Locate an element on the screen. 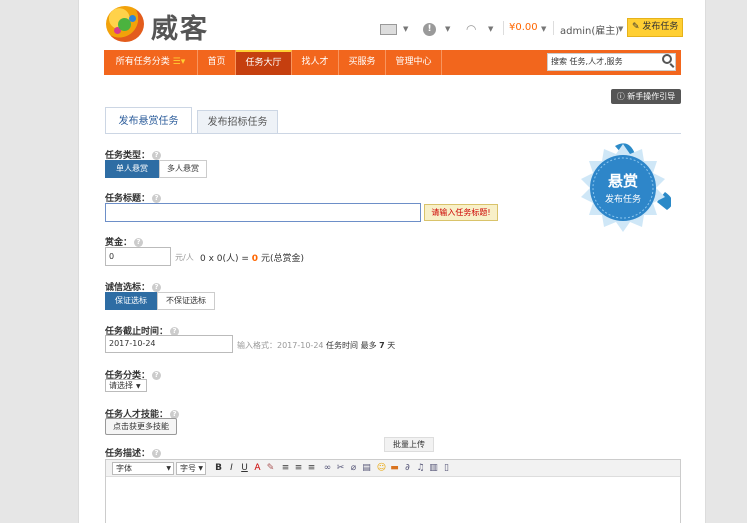 Image resolution: width=747 pixels, height=523 pixels. video-icon: ▥ is located at coordinates (433, 468).